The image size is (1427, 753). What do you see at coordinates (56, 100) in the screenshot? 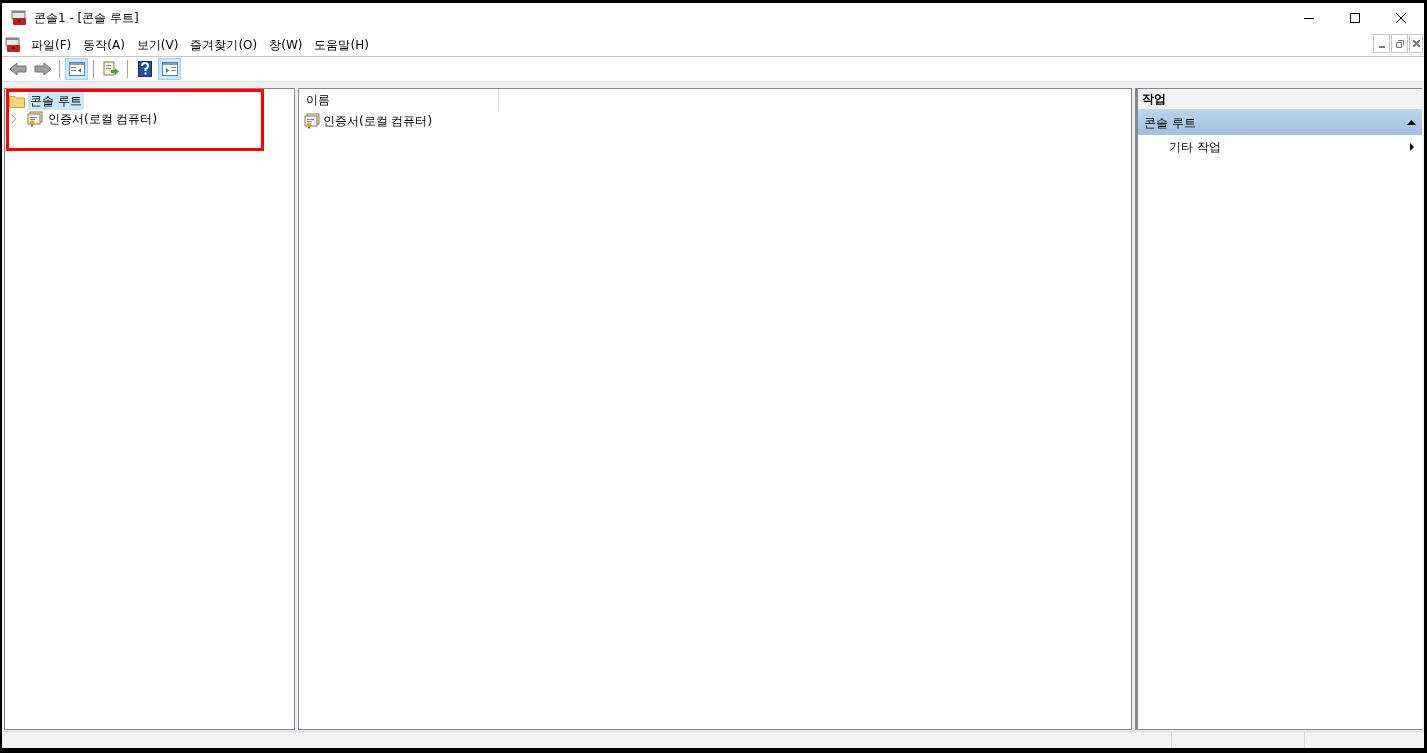
I see `tree-item: 콘솔 루트` at bounding box center [56, 100].